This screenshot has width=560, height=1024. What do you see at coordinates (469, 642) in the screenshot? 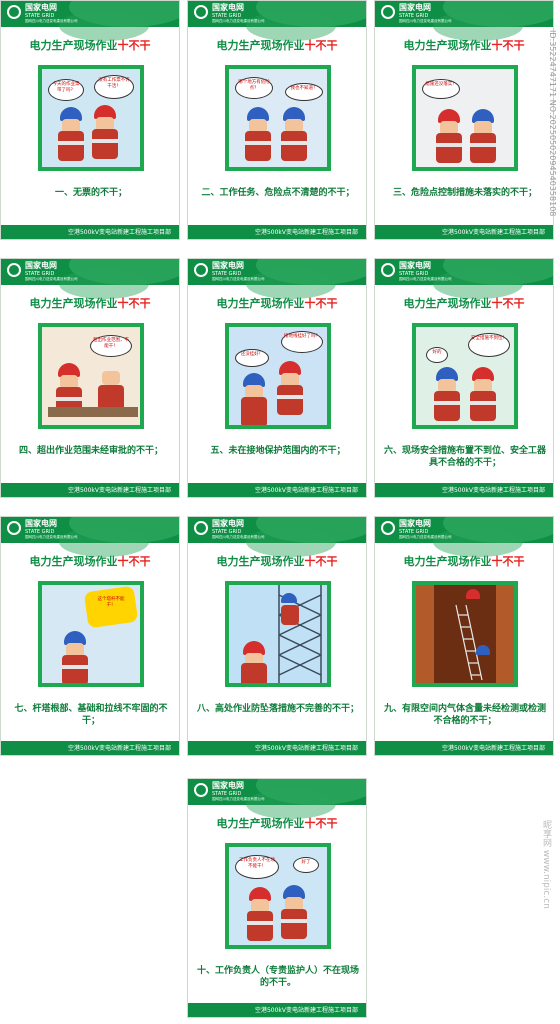
I see `ladder-illustration` at bounding box center [469, 642].